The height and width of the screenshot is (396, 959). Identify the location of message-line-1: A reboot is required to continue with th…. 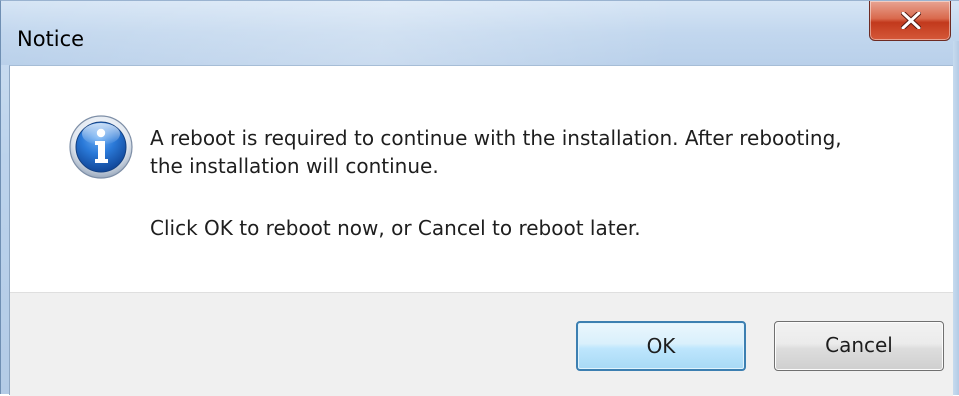
(496, 138).